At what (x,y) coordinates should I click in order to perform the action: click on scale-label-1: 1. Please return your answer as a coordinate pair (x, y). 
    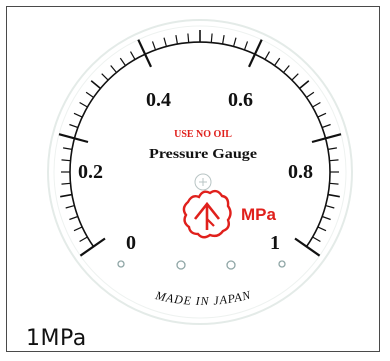
    Looking at the image, I should click on (275, 243).